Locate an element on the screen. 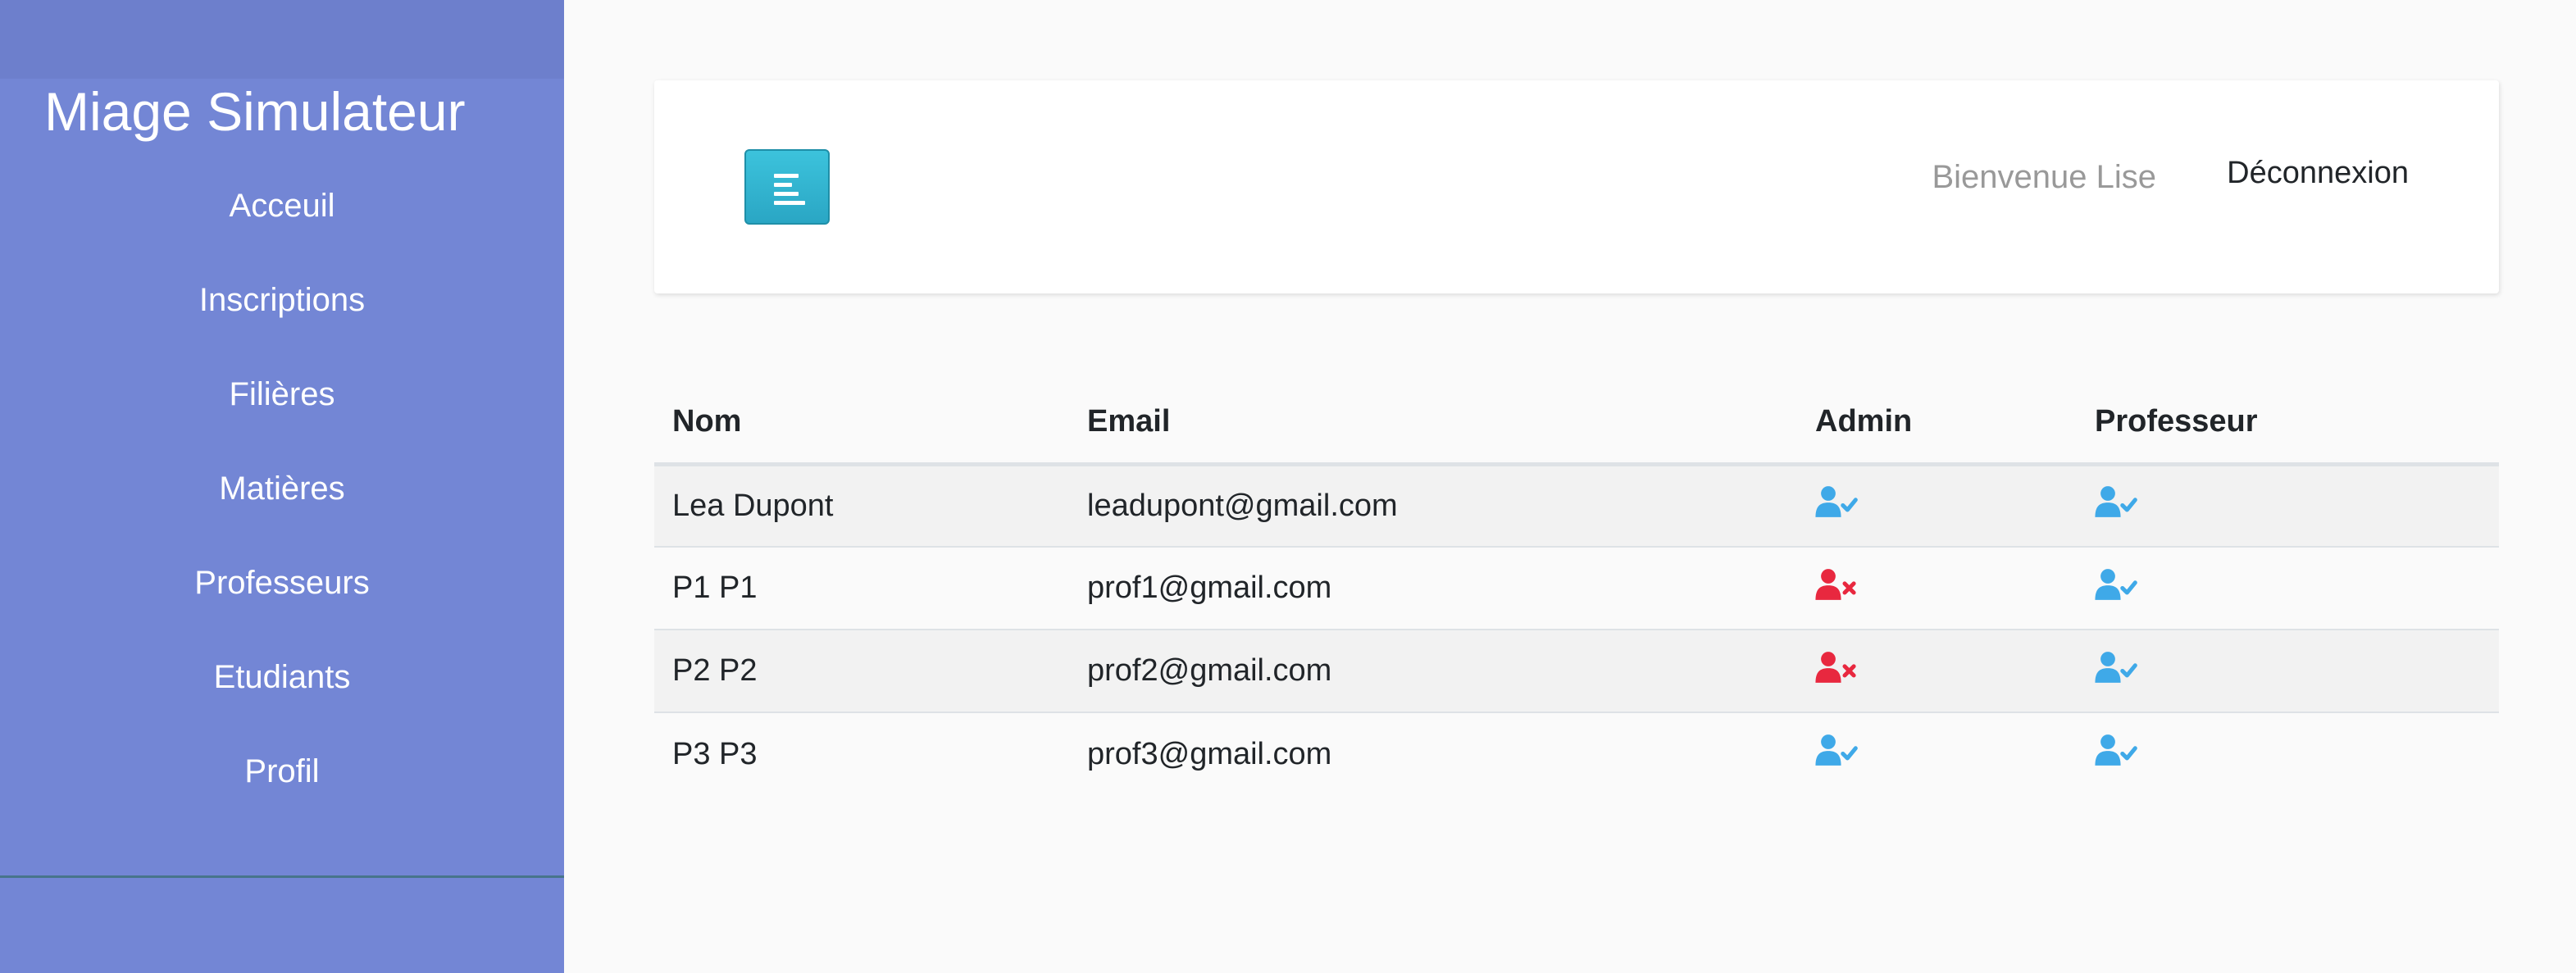  column-header-nom: Nom is located at coordinates (861, 424).